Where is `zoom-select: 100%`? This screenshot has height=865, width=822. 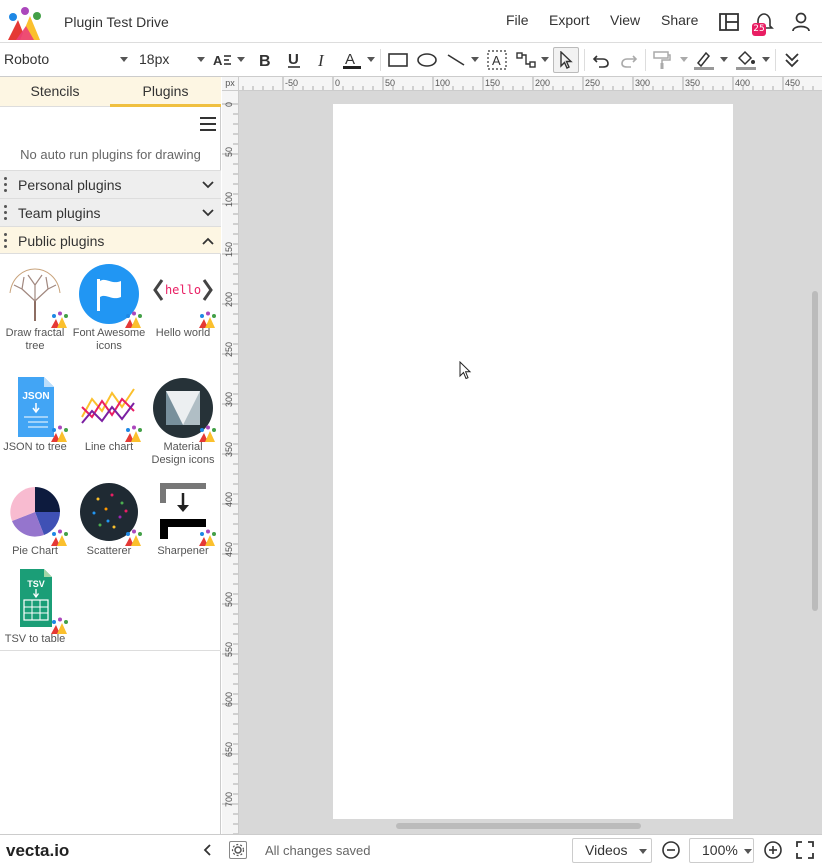
zoom-select: 100% is located at coordinates (721, 850).